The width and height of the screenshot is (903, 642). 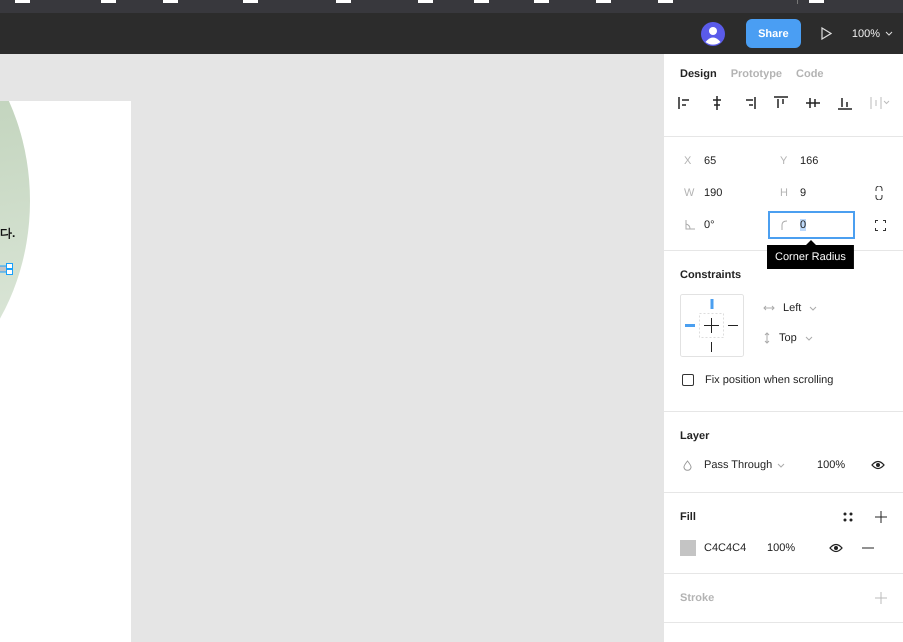 I want to click on selected-layer, so click(x=7, y=269).